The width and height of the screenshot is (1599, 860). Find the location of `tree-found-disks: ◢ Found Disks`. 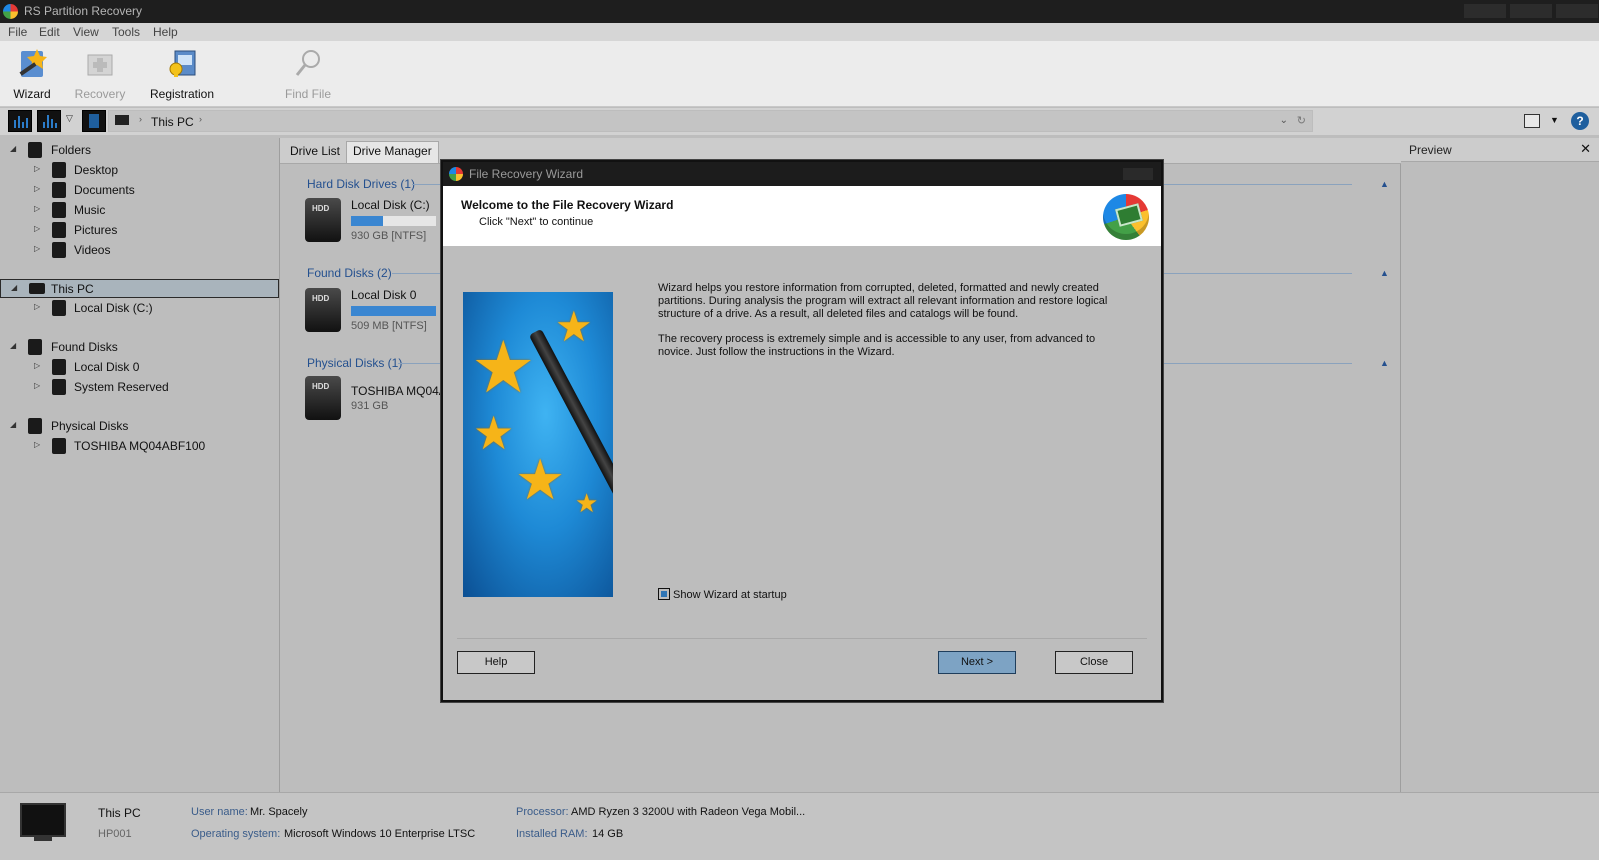

tree-found-disks: ◢ Found Disks is located at coordinates (140, 347).